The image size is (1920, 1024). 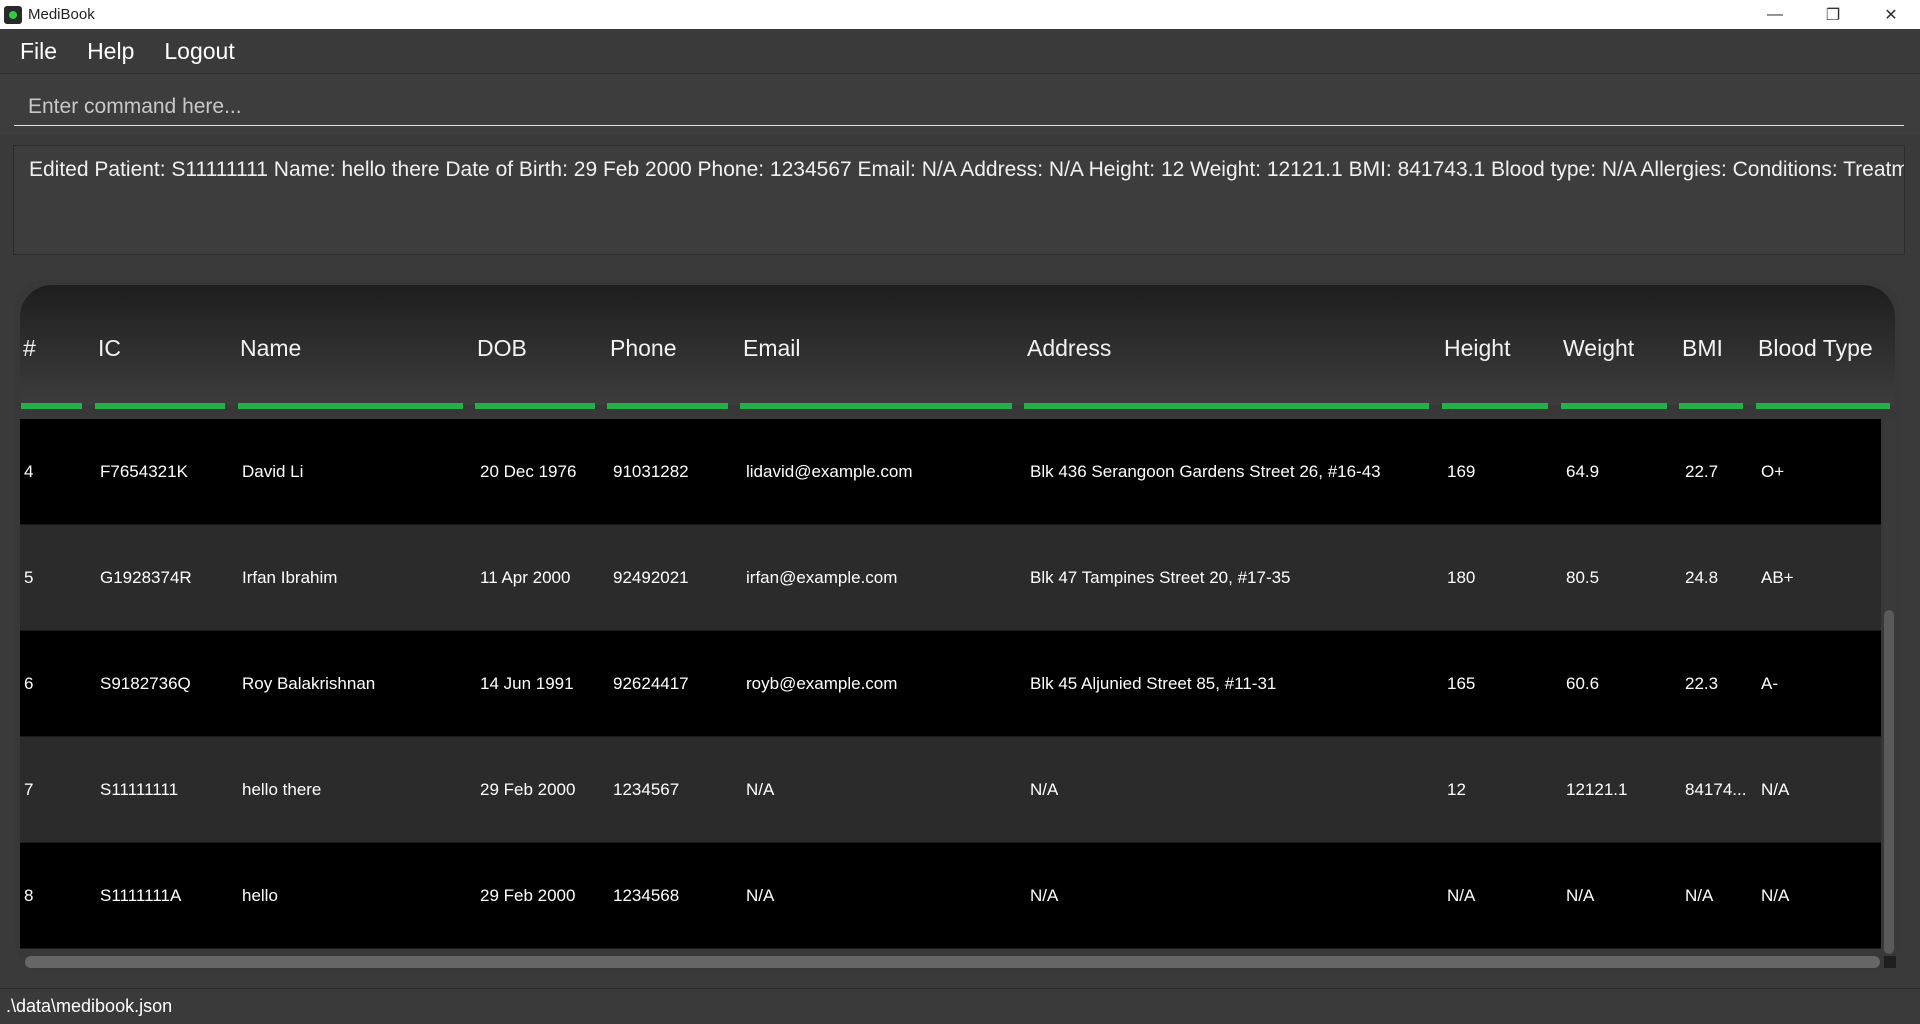 I want to click on cell-index: 5, so click(x=29, y=577).